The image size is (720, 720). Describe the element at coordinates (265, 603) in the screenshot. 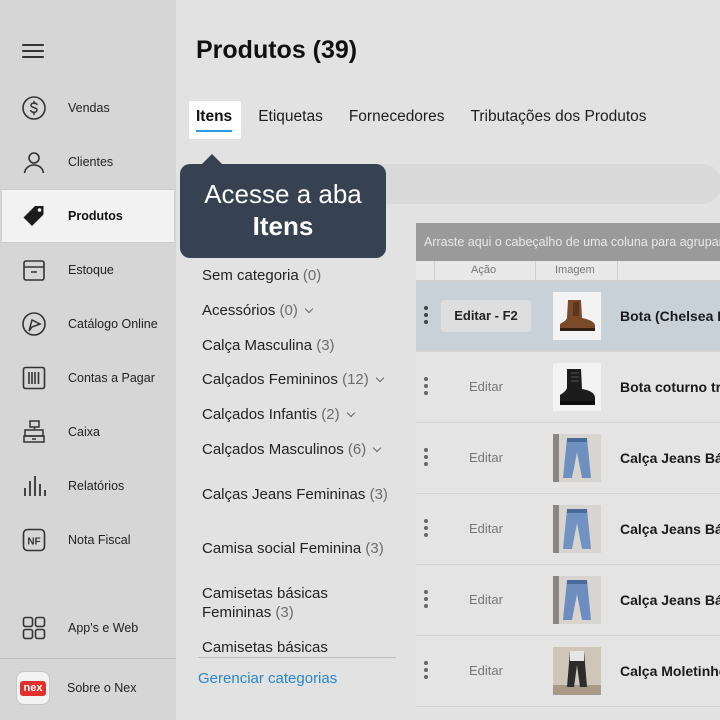

I see `category-name: Camisetas básicas Femininas` at that location.